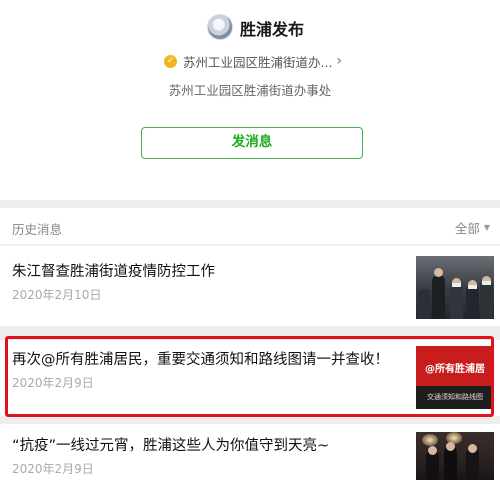 This screenshot has width=500, height=480. What do you see at coordinates (252, 143) in the screenshot?
I see `send-message-button: 发消息` at bounding box center [252, 143].